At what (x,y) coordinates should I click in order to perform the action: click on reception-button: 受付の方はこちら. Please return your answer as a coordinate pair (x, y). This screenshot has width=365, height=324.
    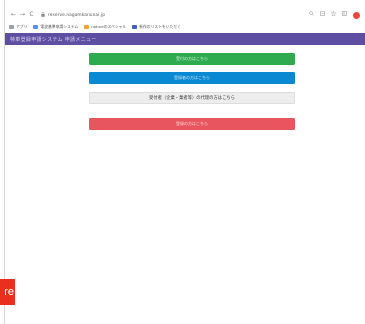
    Looking at the image, I should click on (192, 59).